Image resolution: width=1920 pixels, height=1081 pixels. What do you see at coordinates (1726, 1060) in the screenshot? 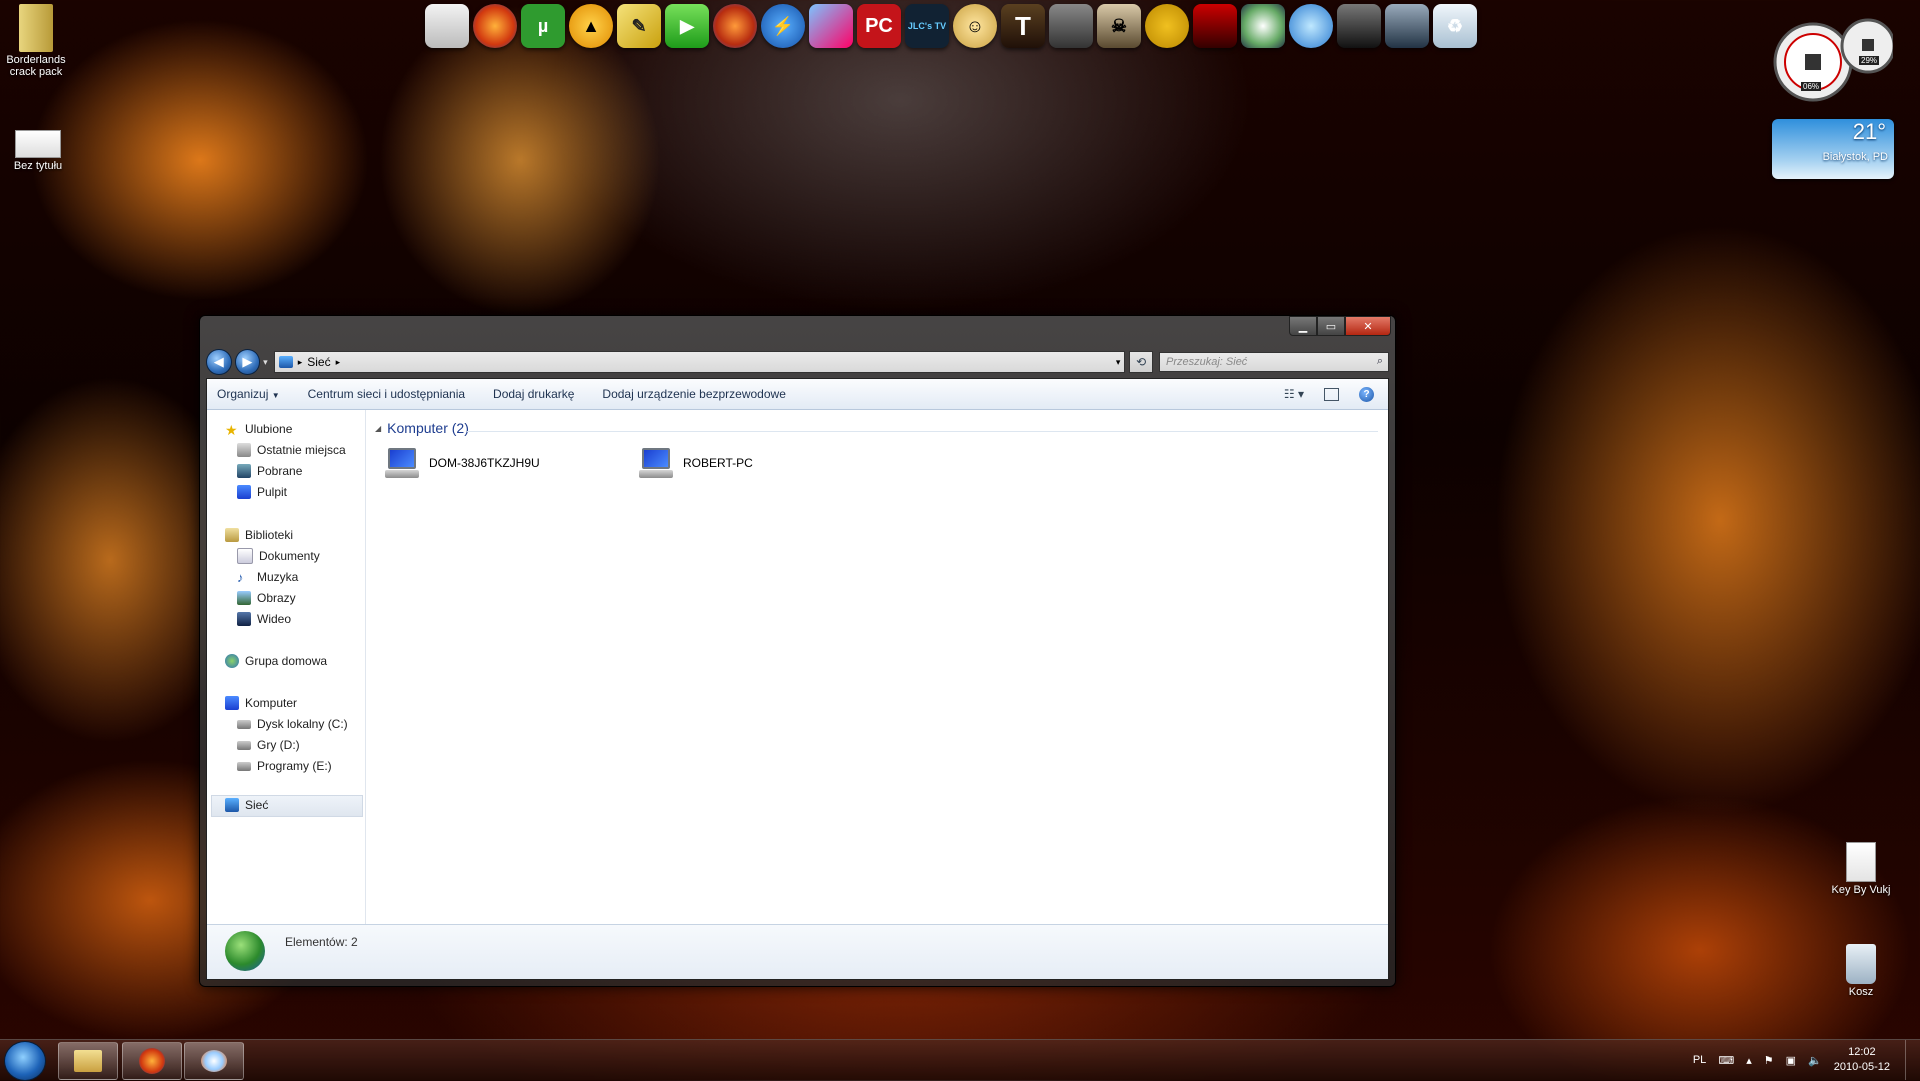
I see `keyboard-icon: ⌨` at bounding box center [1726, 1060].